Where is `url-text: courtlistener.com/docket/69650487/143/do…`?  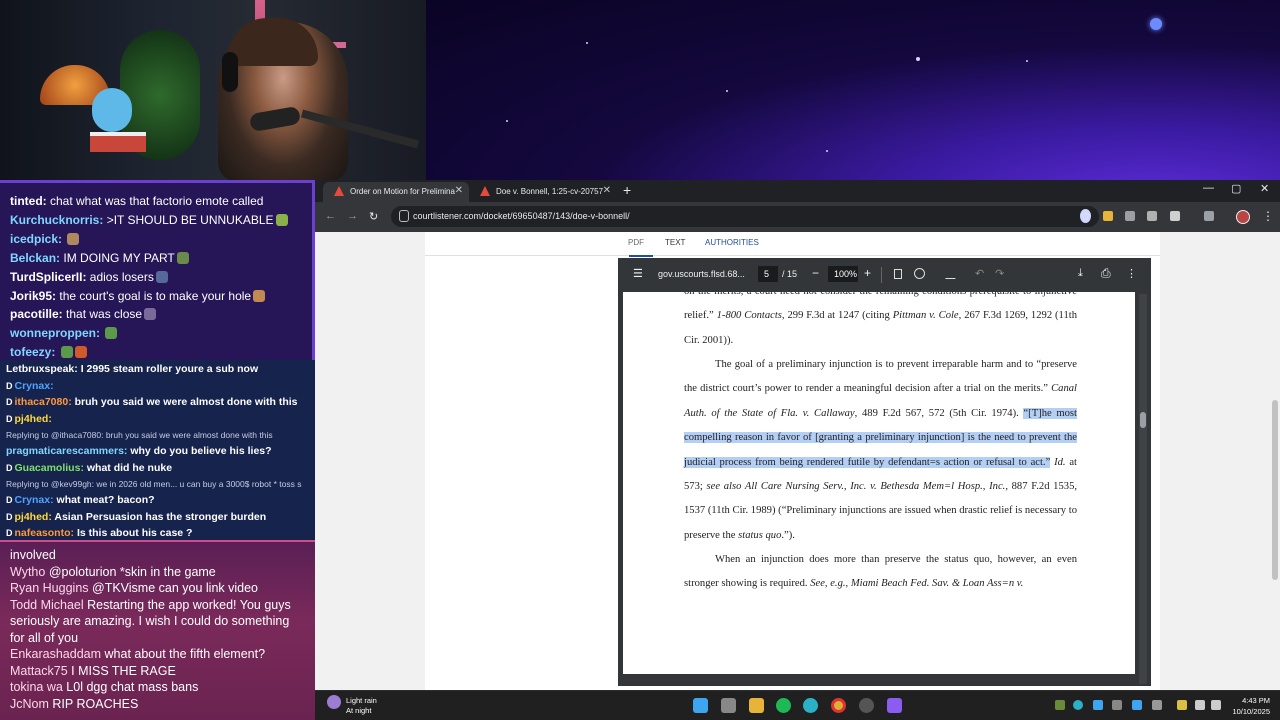 url-text: courtlistener.com/docket/69650487/143/do… is located at coordinates (521, 216).